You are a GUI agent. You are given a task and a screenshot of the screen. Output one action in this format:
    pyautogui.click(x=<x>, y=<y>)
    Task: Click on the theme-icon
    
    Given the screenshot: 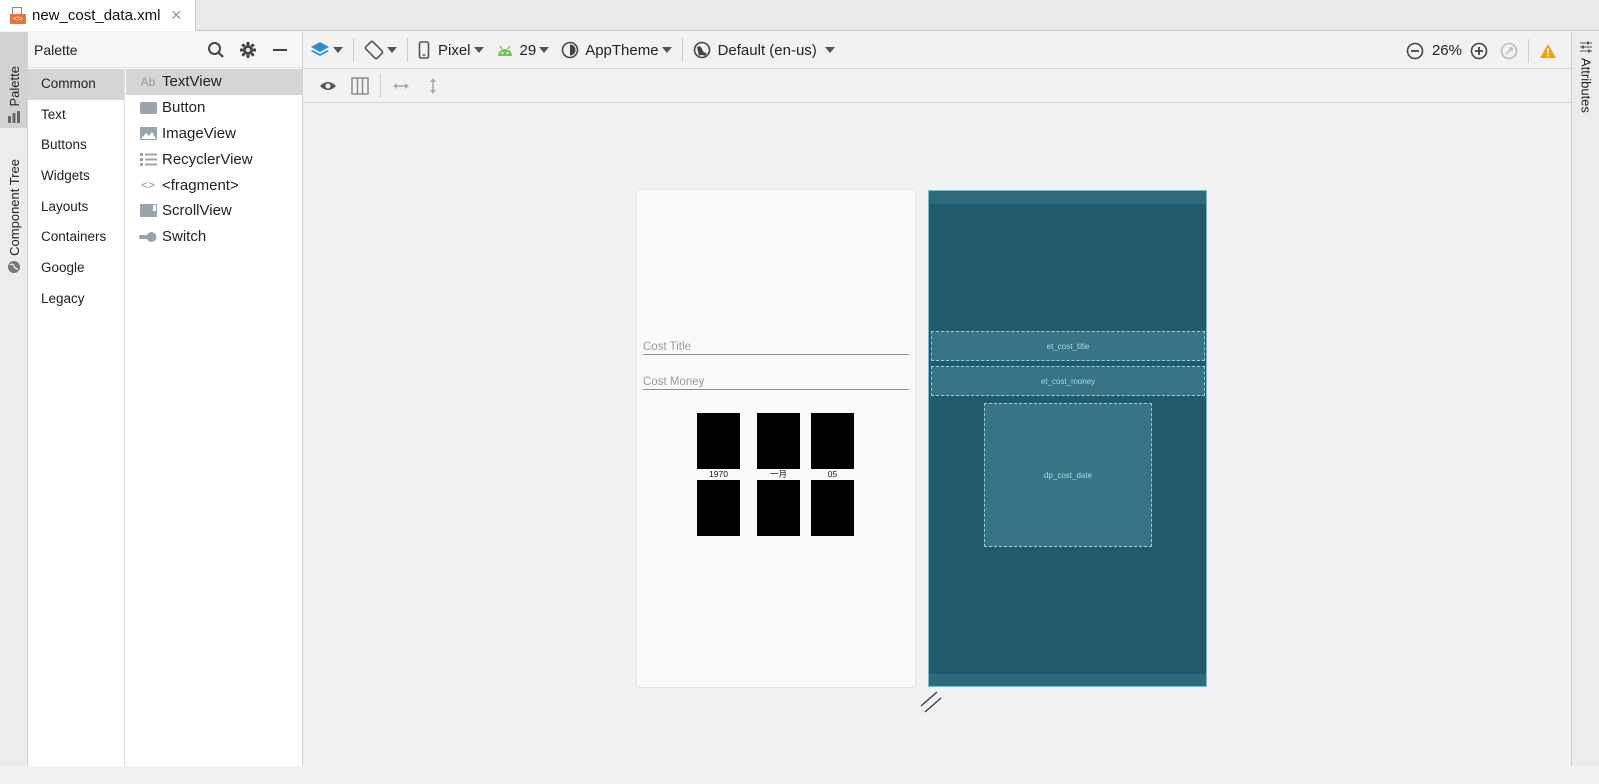 What is the action you would take?
    pyautogui.click(x=570, y=50)
    